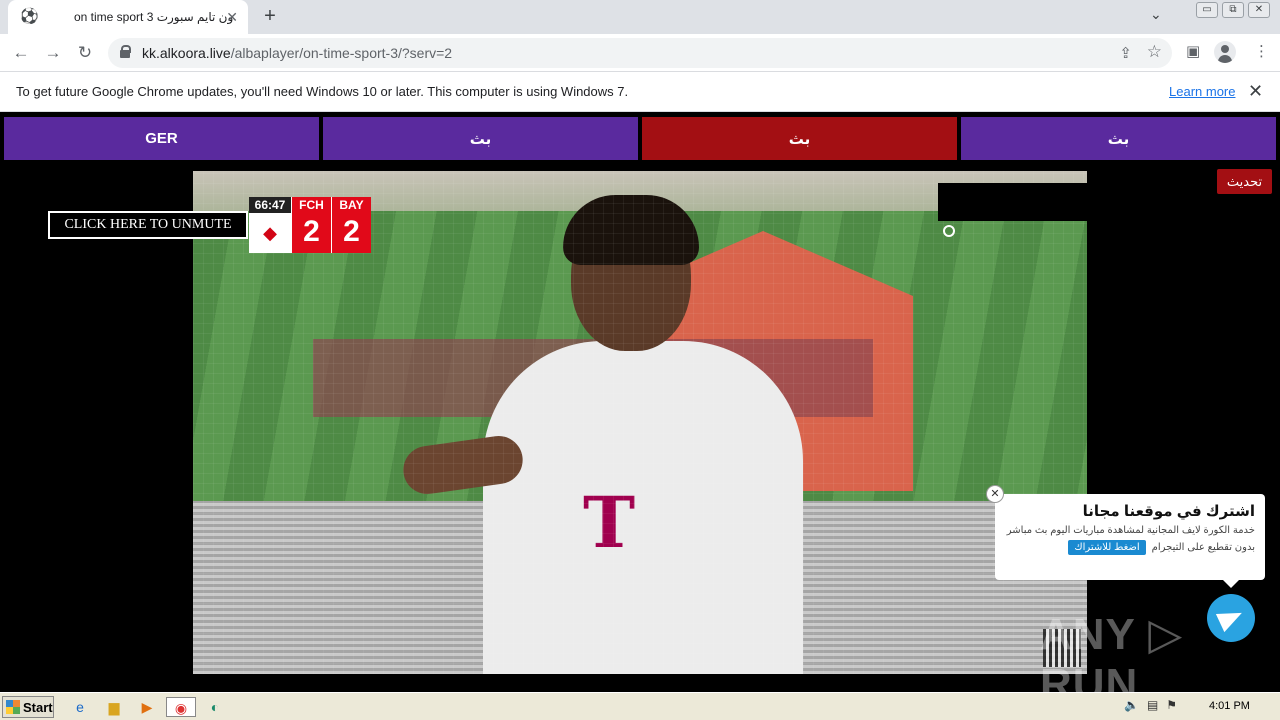  Describe the element at coordinates (1261, 51) in the screenshot. I see `menu-kebab-icon: ⋮` at that location.